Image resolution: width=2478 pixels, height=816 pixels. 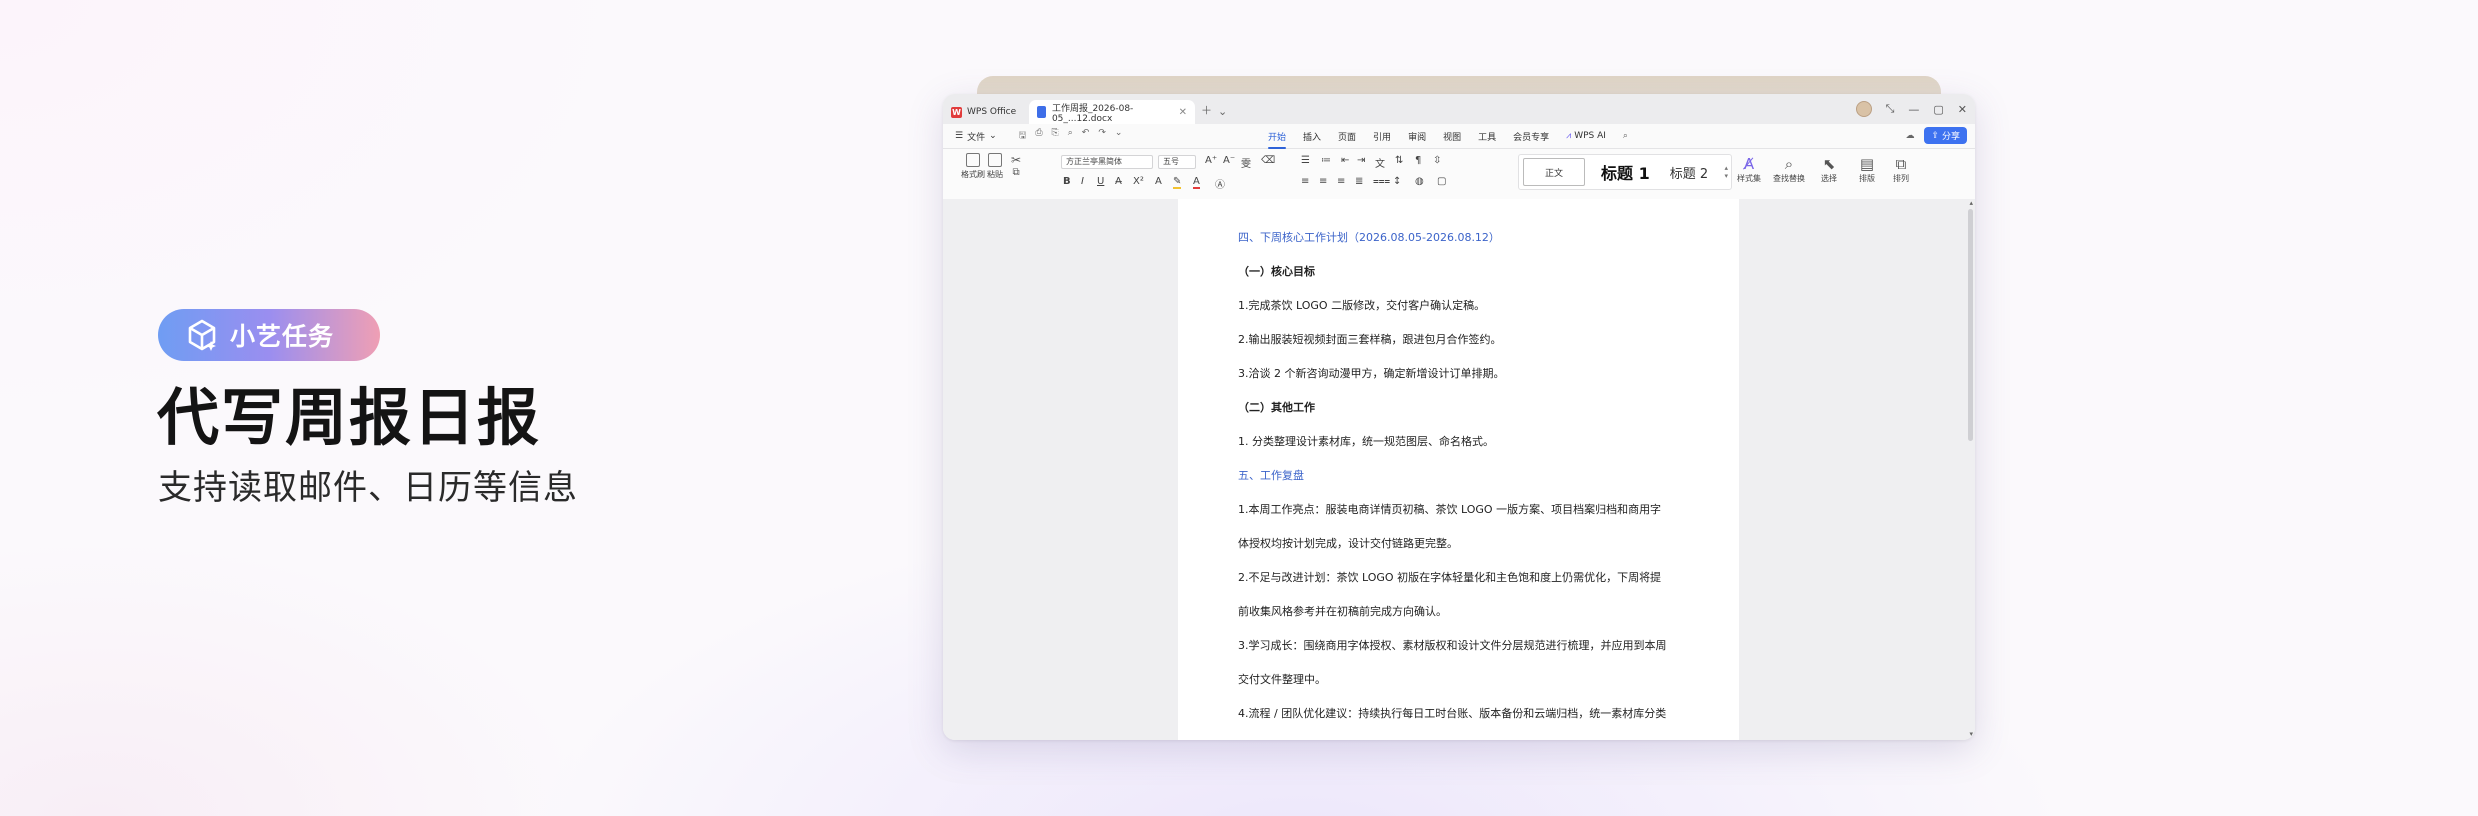 What do you see at coordinates (1282, 679) in the screenshot?
I see `doc-line: 交付文件整理中。` at bounding box center [1282, 679].